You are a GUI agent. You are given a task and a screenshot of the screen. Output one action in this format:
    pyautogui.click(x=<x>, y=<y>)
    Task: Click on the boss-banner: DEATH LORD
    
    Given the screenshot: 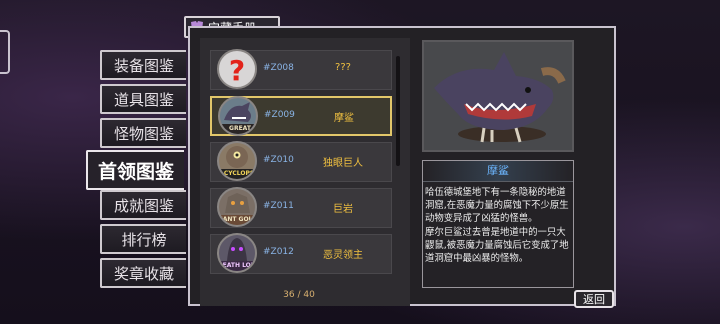 What is the action you would take?
    pyautogui.click(x=237, y=266)
    